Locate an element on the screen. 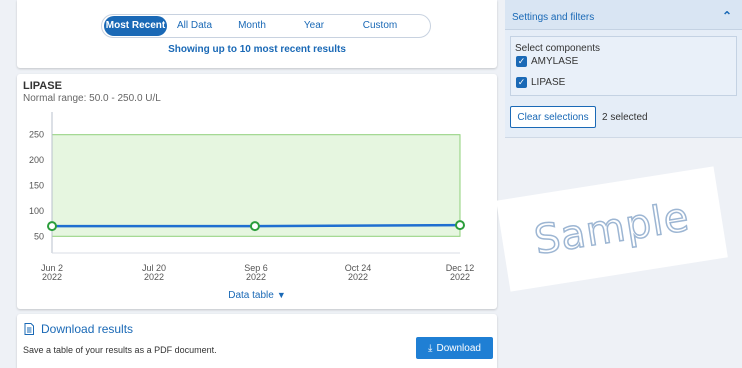  data-table-toggle: Data table ▼ is located at coordinates (257, 295).